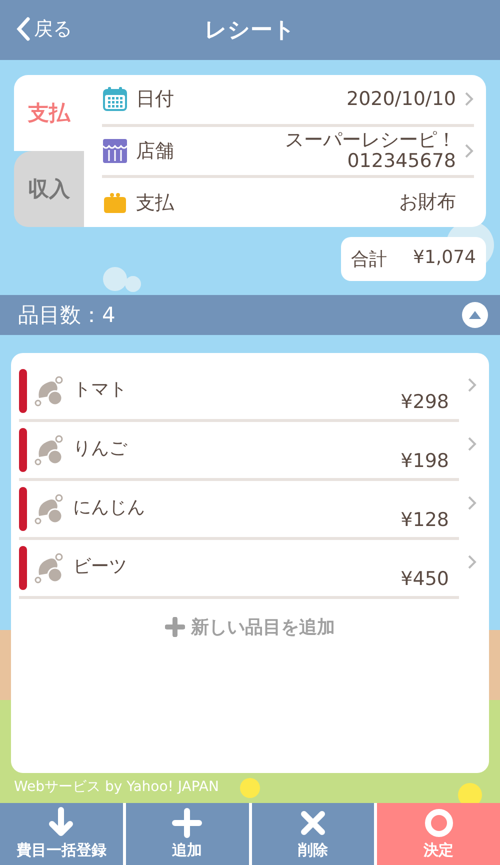 This screenshot has width=500, height=865. I want to click on plus-icon, so click(175, 627).